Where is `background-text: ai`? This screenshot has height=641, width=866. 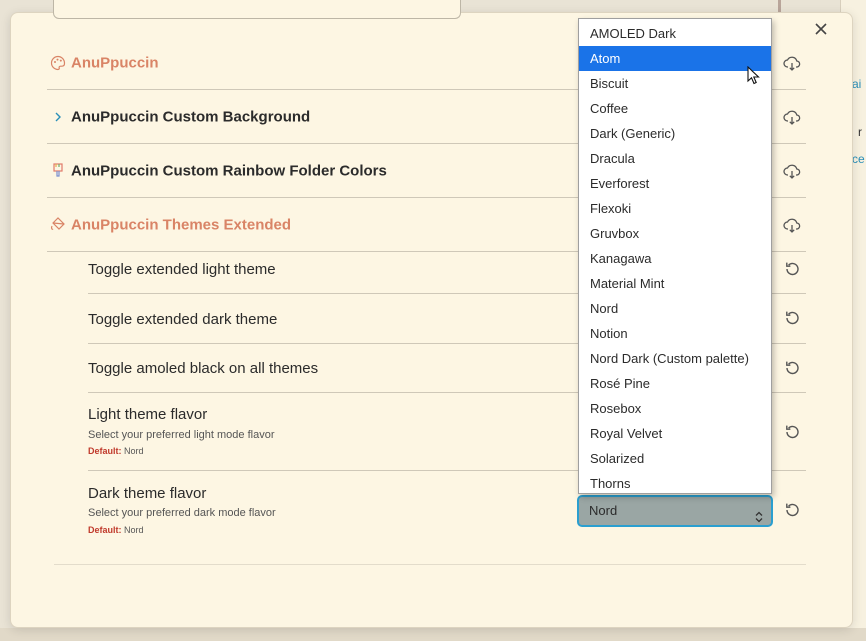
background-text: ai is located at coordinates (857, 84).